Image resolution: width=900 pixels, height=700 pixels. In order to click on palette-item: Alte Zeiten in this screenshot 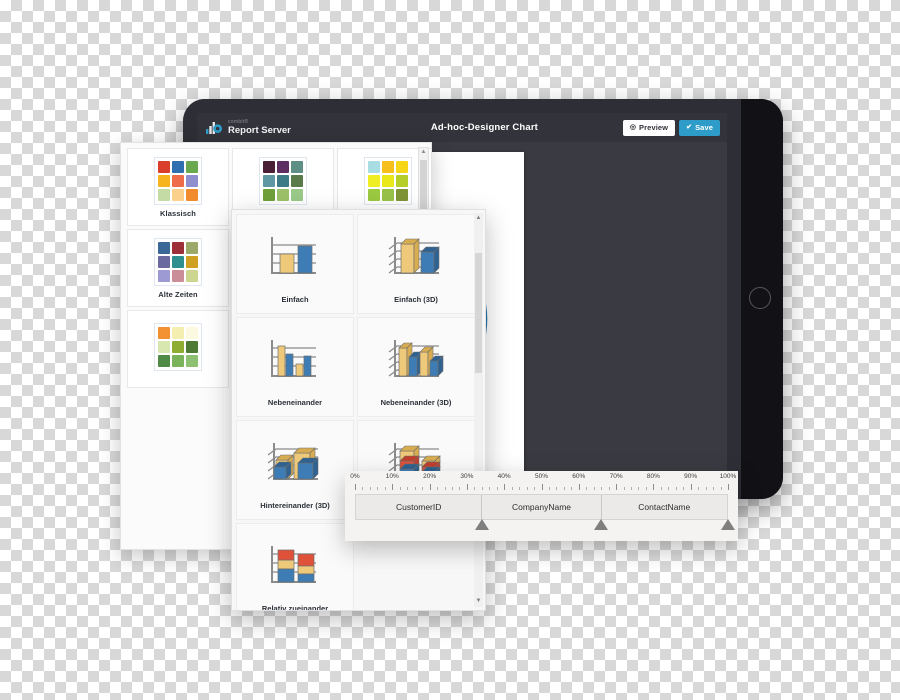, I will do `click(178, 268)`.